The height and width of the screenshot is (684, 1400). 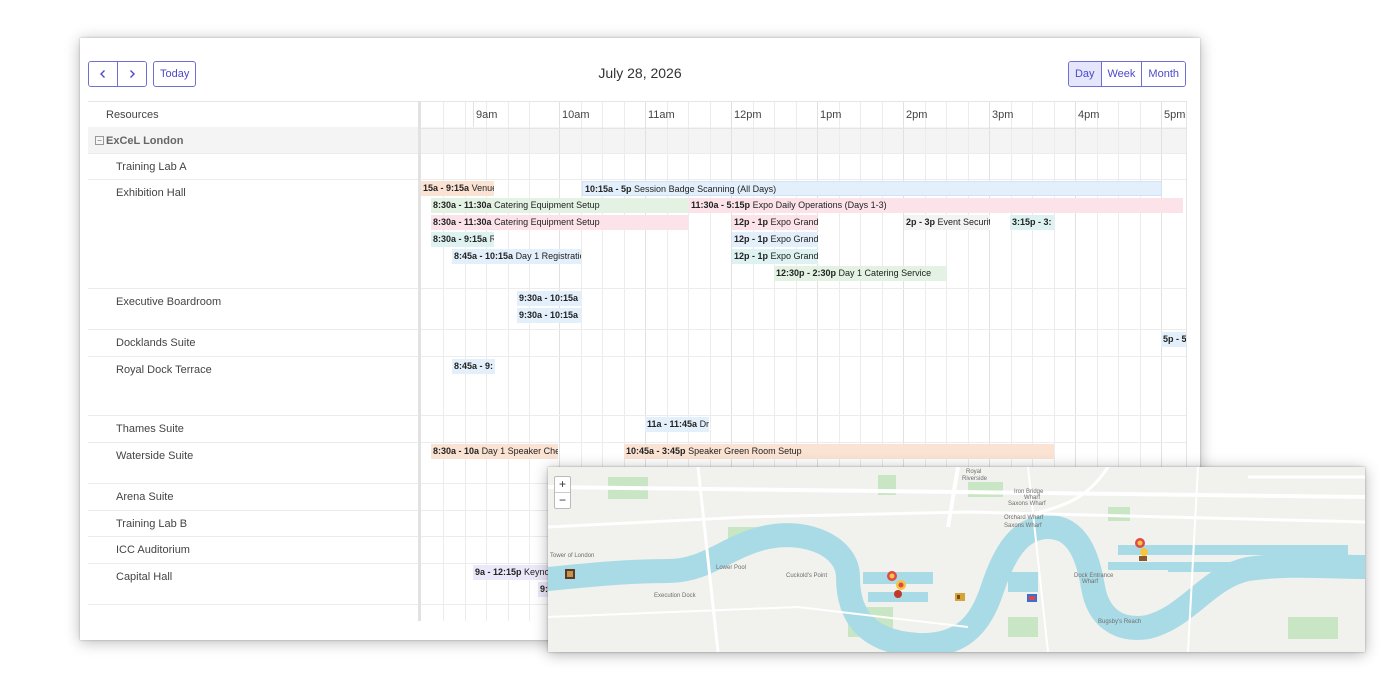 What do you see at coordinates (839, 451) in the screenshot?
I see `event-bar: 10:45a - 3:45p Speaker Green Room Setup` at bounding box center [839, 451].